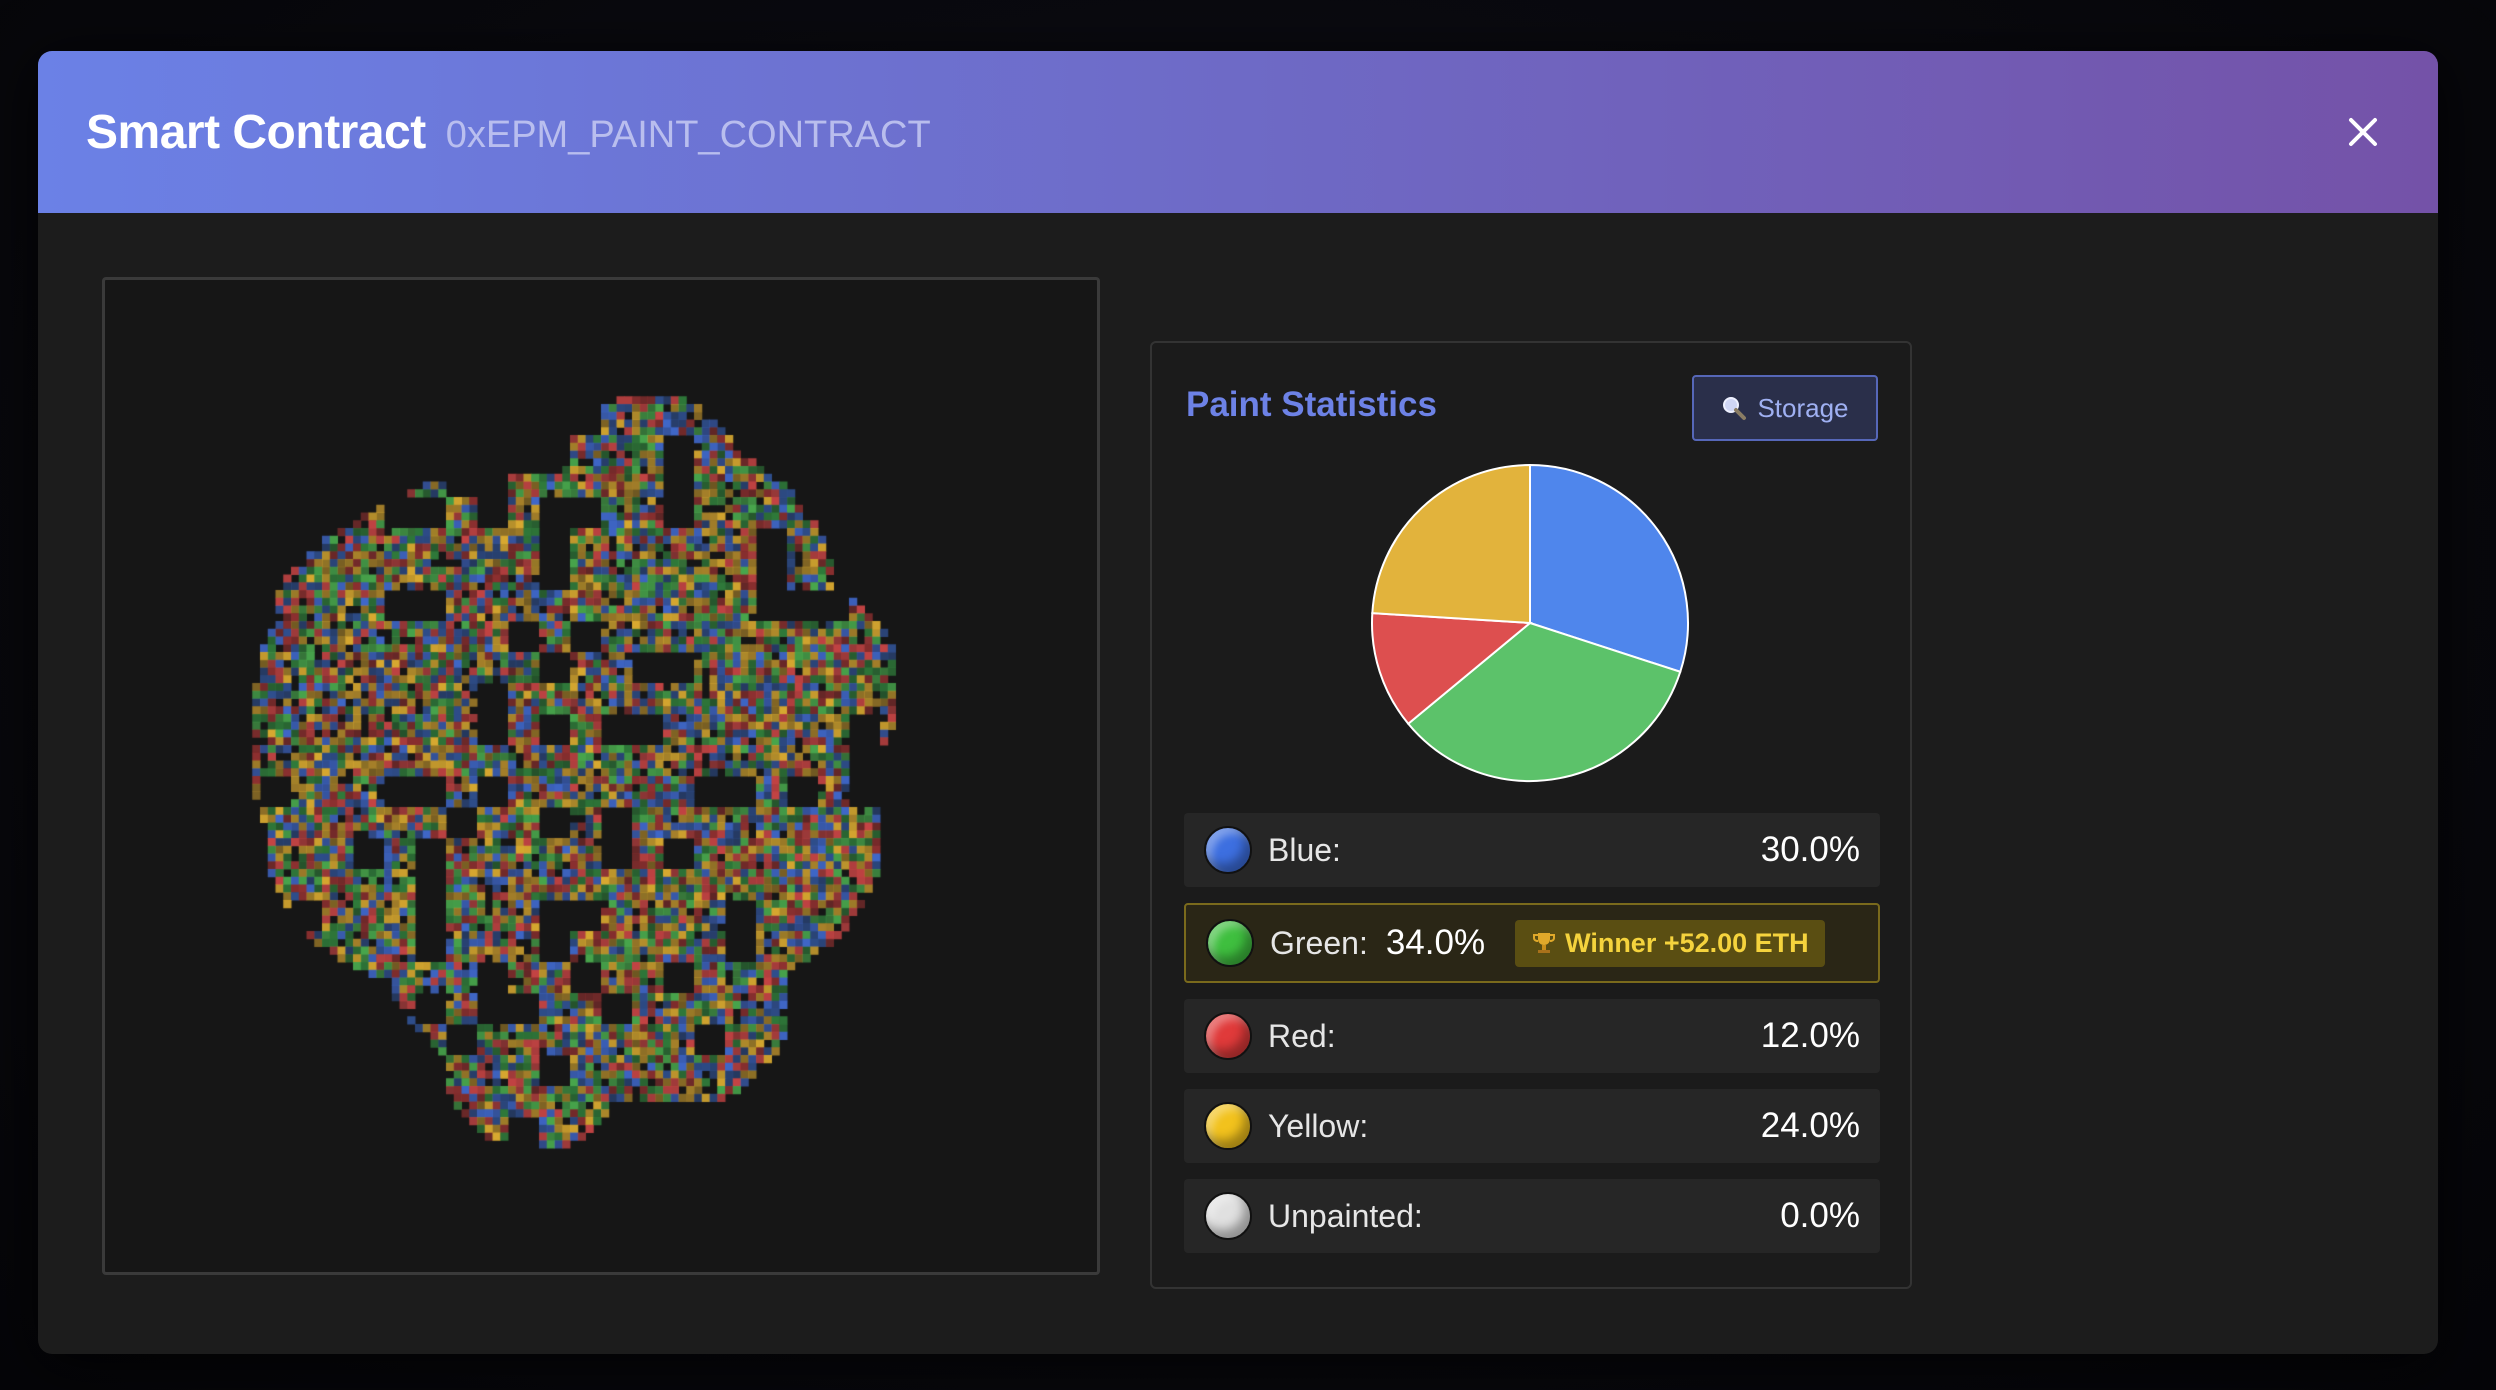 Image resolution: width=2496 pixels, height=1390 pixels. What do you see at coordinates (1238, 132) in the screenshot?
I see `modal-header: Smart Contract 0xEPM_PAINT_CONTRACT` at bounding box center [1238, 132].